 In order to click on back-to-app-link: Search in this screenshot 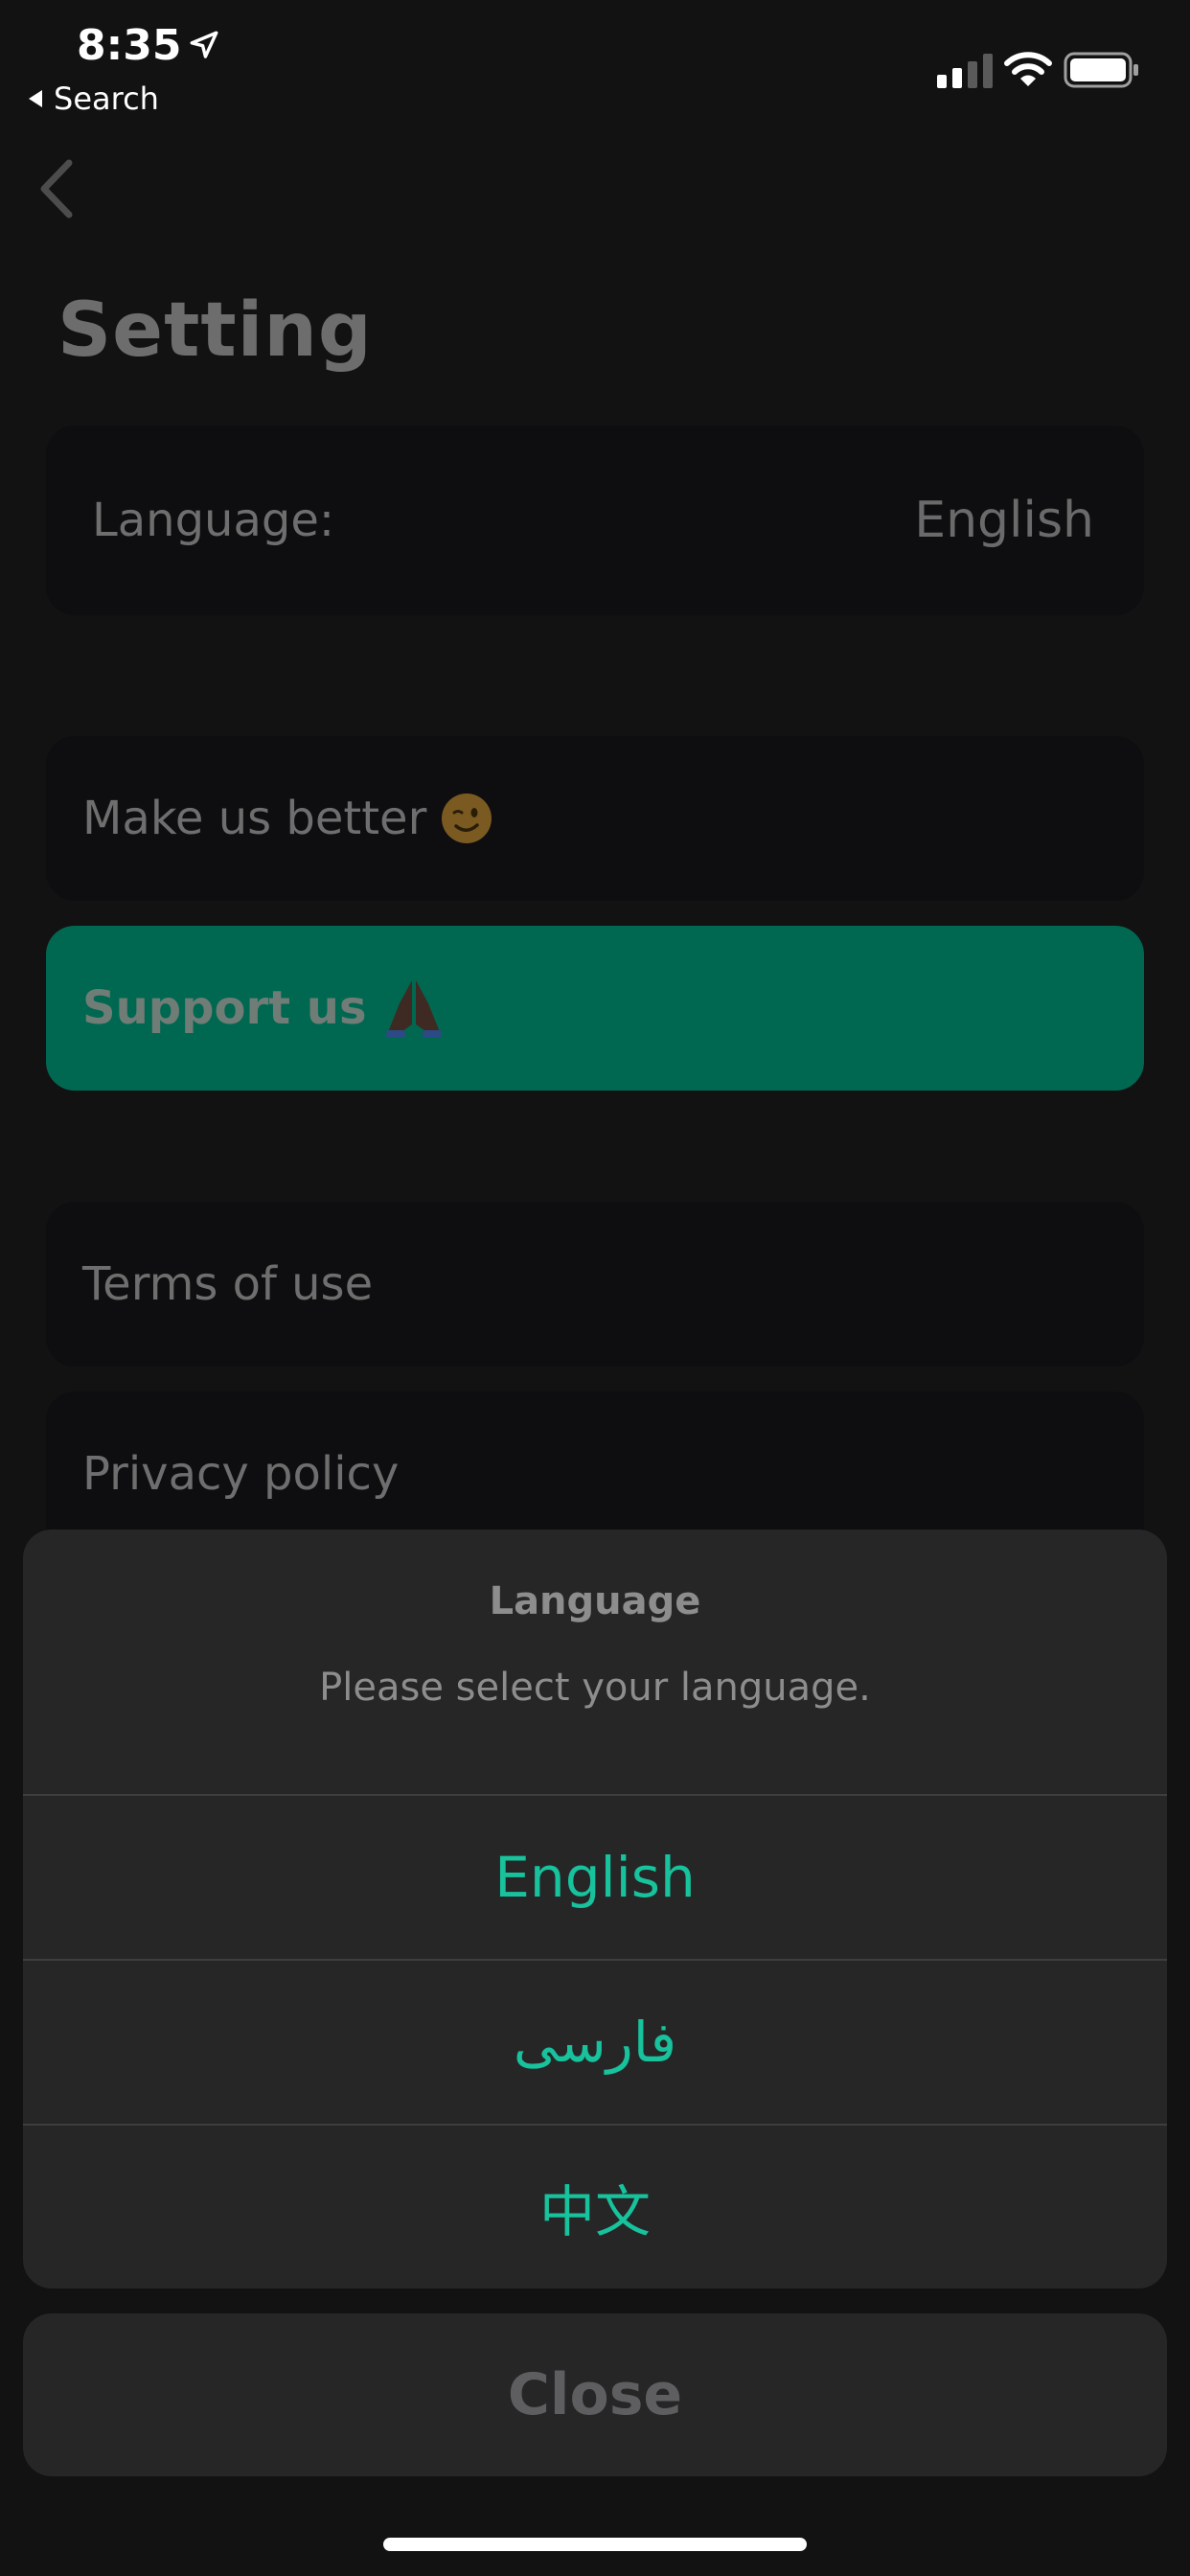, I will do `click(94, 98)`.